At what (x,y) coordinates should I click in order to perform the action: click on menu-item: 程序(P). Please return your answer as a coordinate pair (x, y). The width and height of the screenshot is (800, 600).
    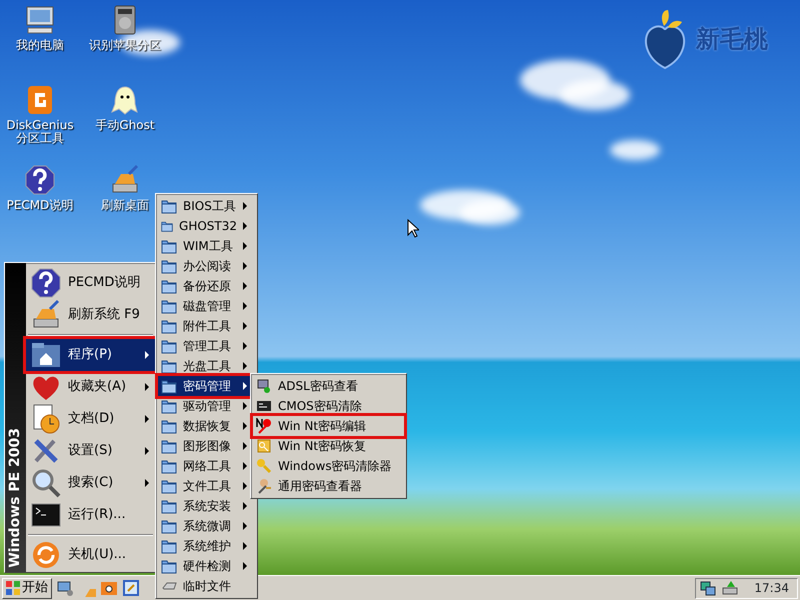
    Looking at the image, I should click on (90, 355).